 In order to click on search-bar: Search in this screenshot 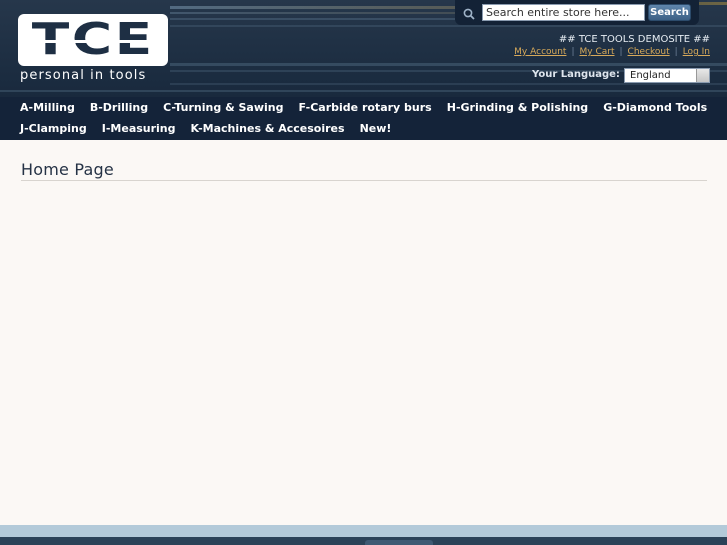, I will do `click(577, 12)`.